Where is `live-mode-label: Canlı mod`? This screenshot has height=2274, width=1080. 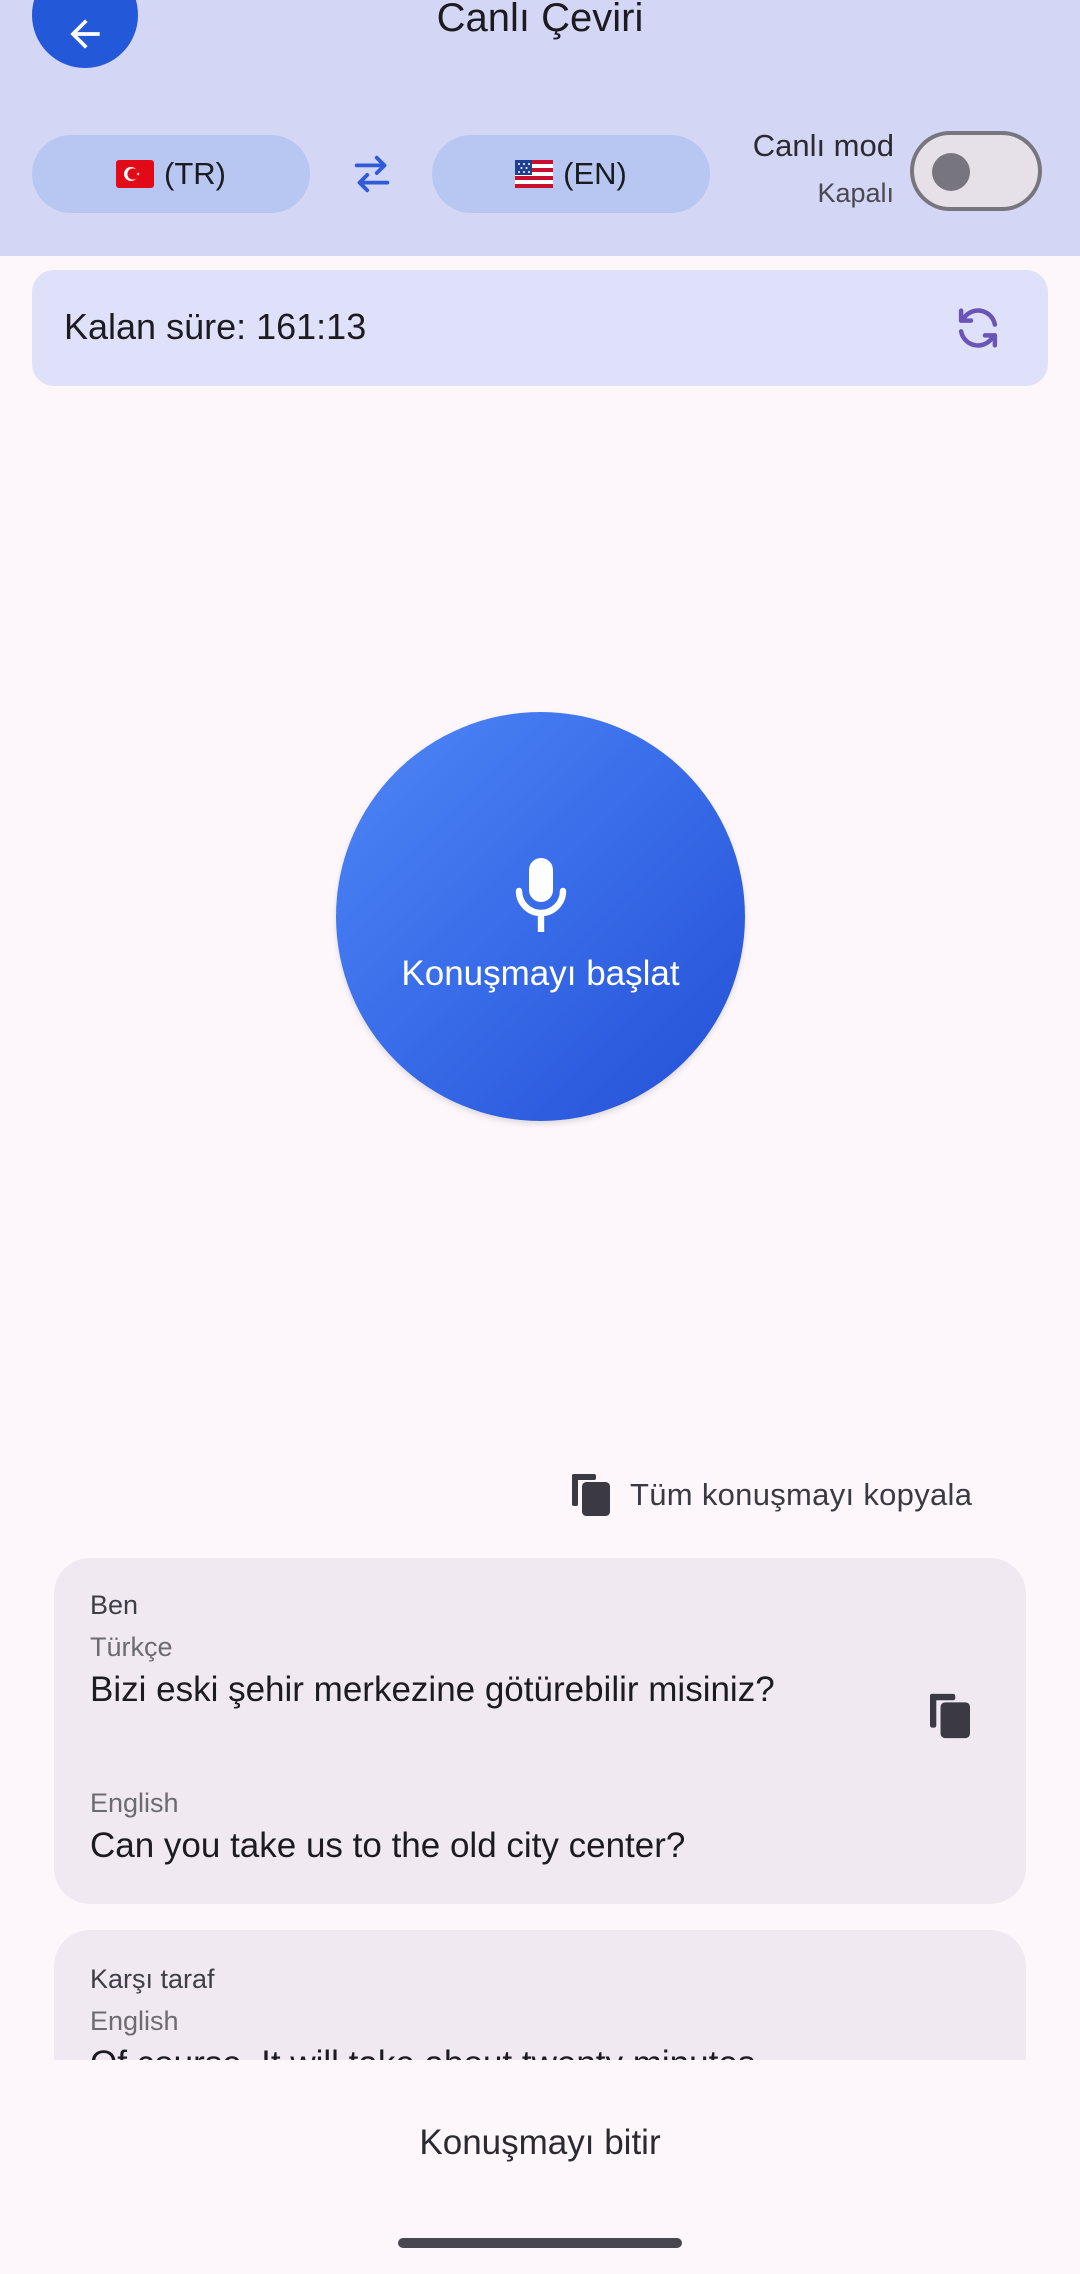
live-mode-label: Canlı mod is located at coordinates (823, 145).